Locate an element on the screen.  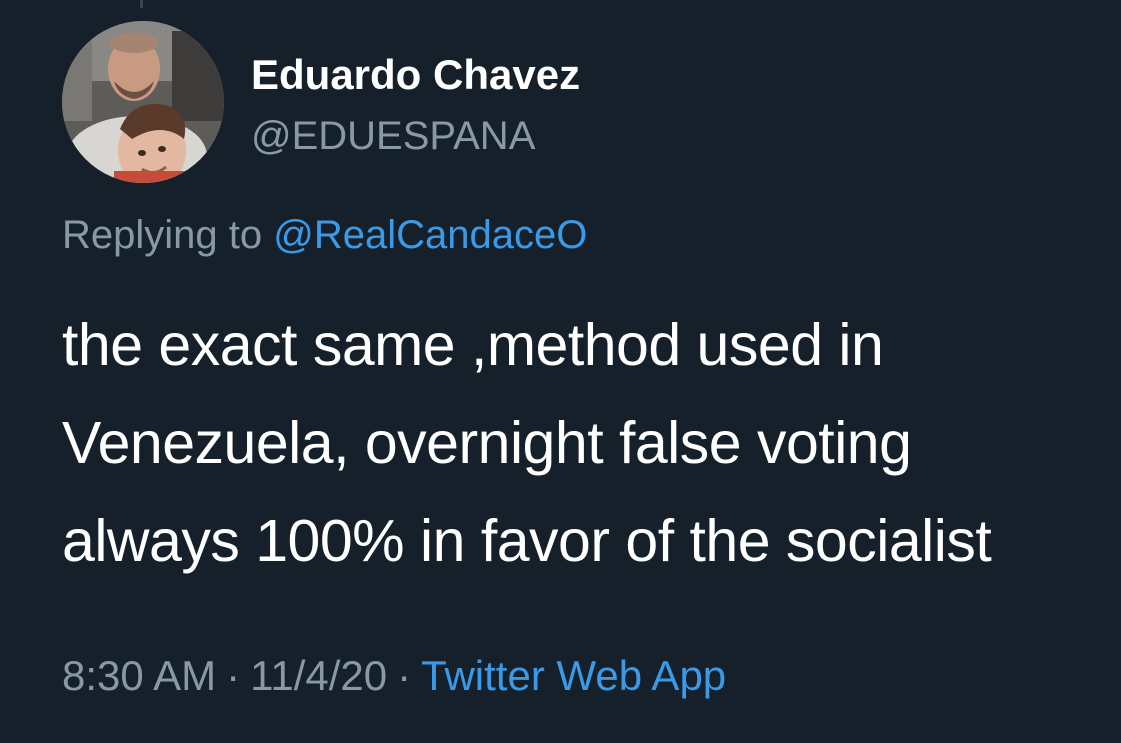
tweet-metadata: 8:30 AM · 11/4/20 · Twitter Web App is located at coordinates (394, 676).